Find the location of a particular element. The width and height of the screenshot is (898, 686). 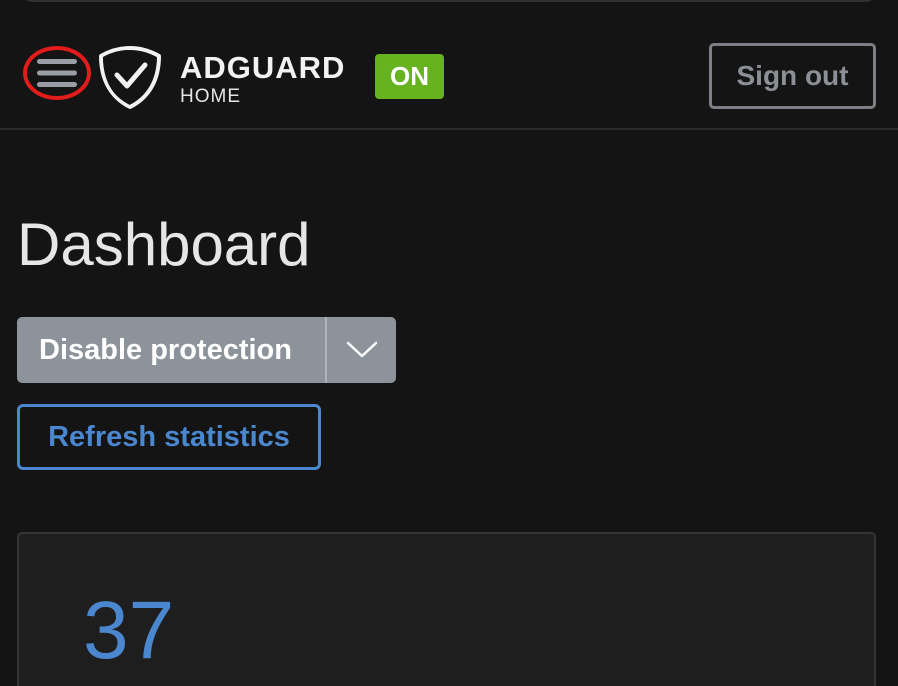

disable-protection-dropdown-toggle is located at coordinates (361, 350).